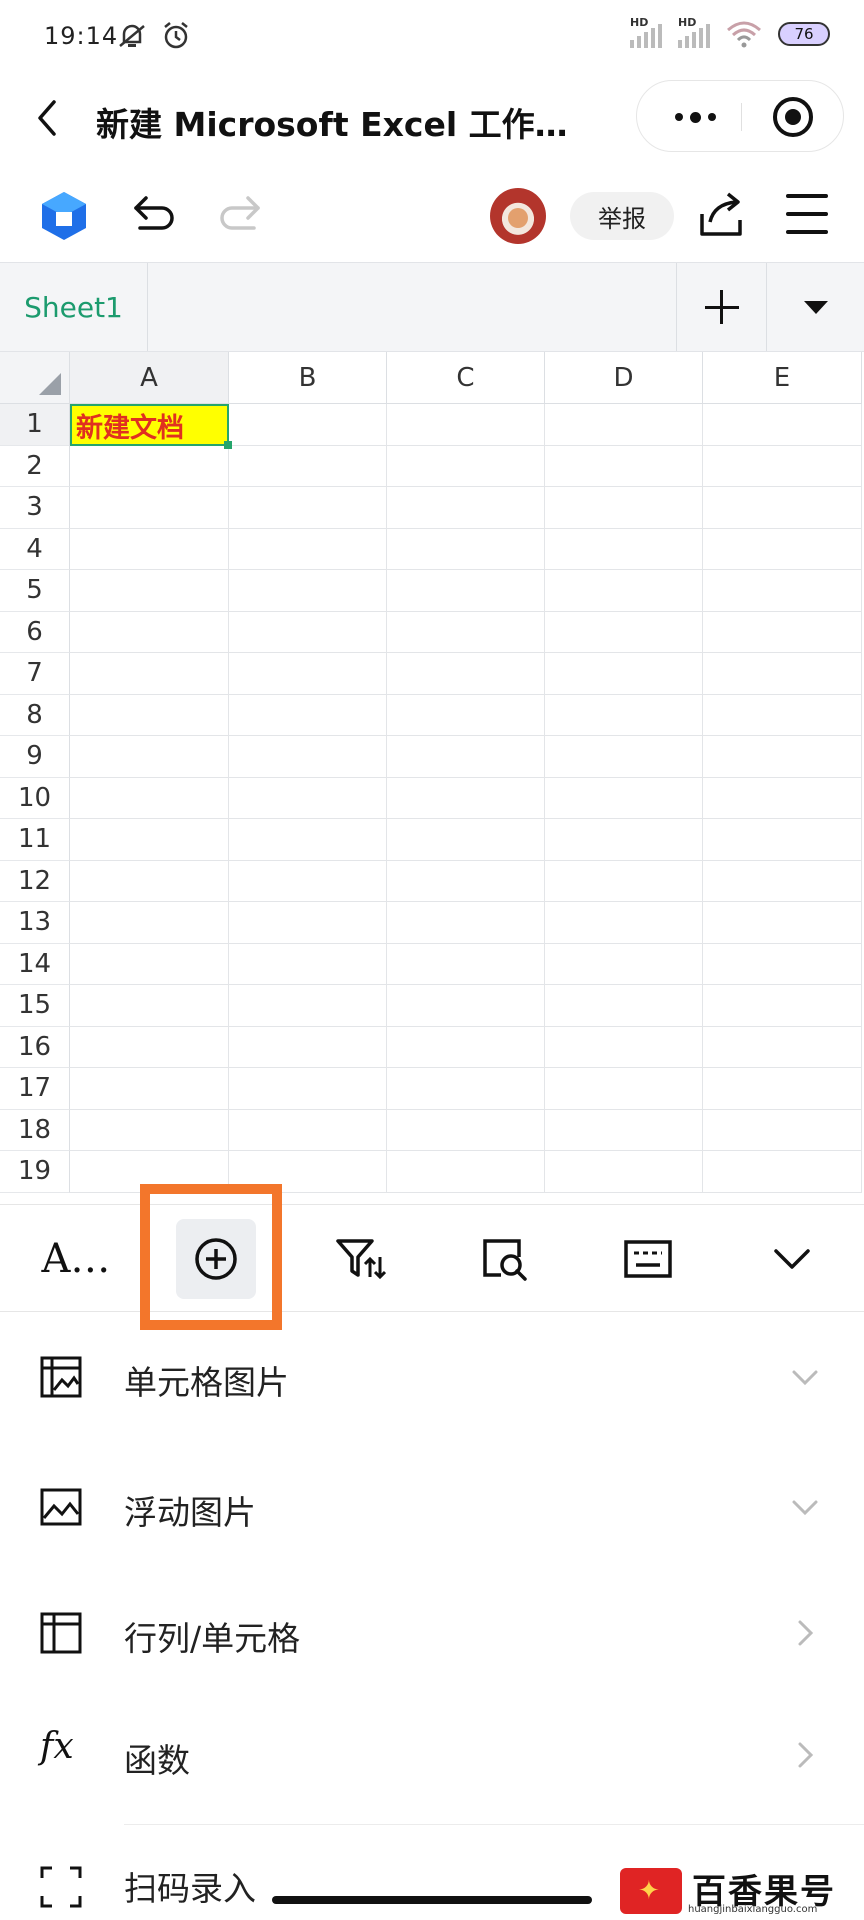 The height and width of the screenshot is (1920, 864). I want to click on row-header: 10, so click(35, 798).